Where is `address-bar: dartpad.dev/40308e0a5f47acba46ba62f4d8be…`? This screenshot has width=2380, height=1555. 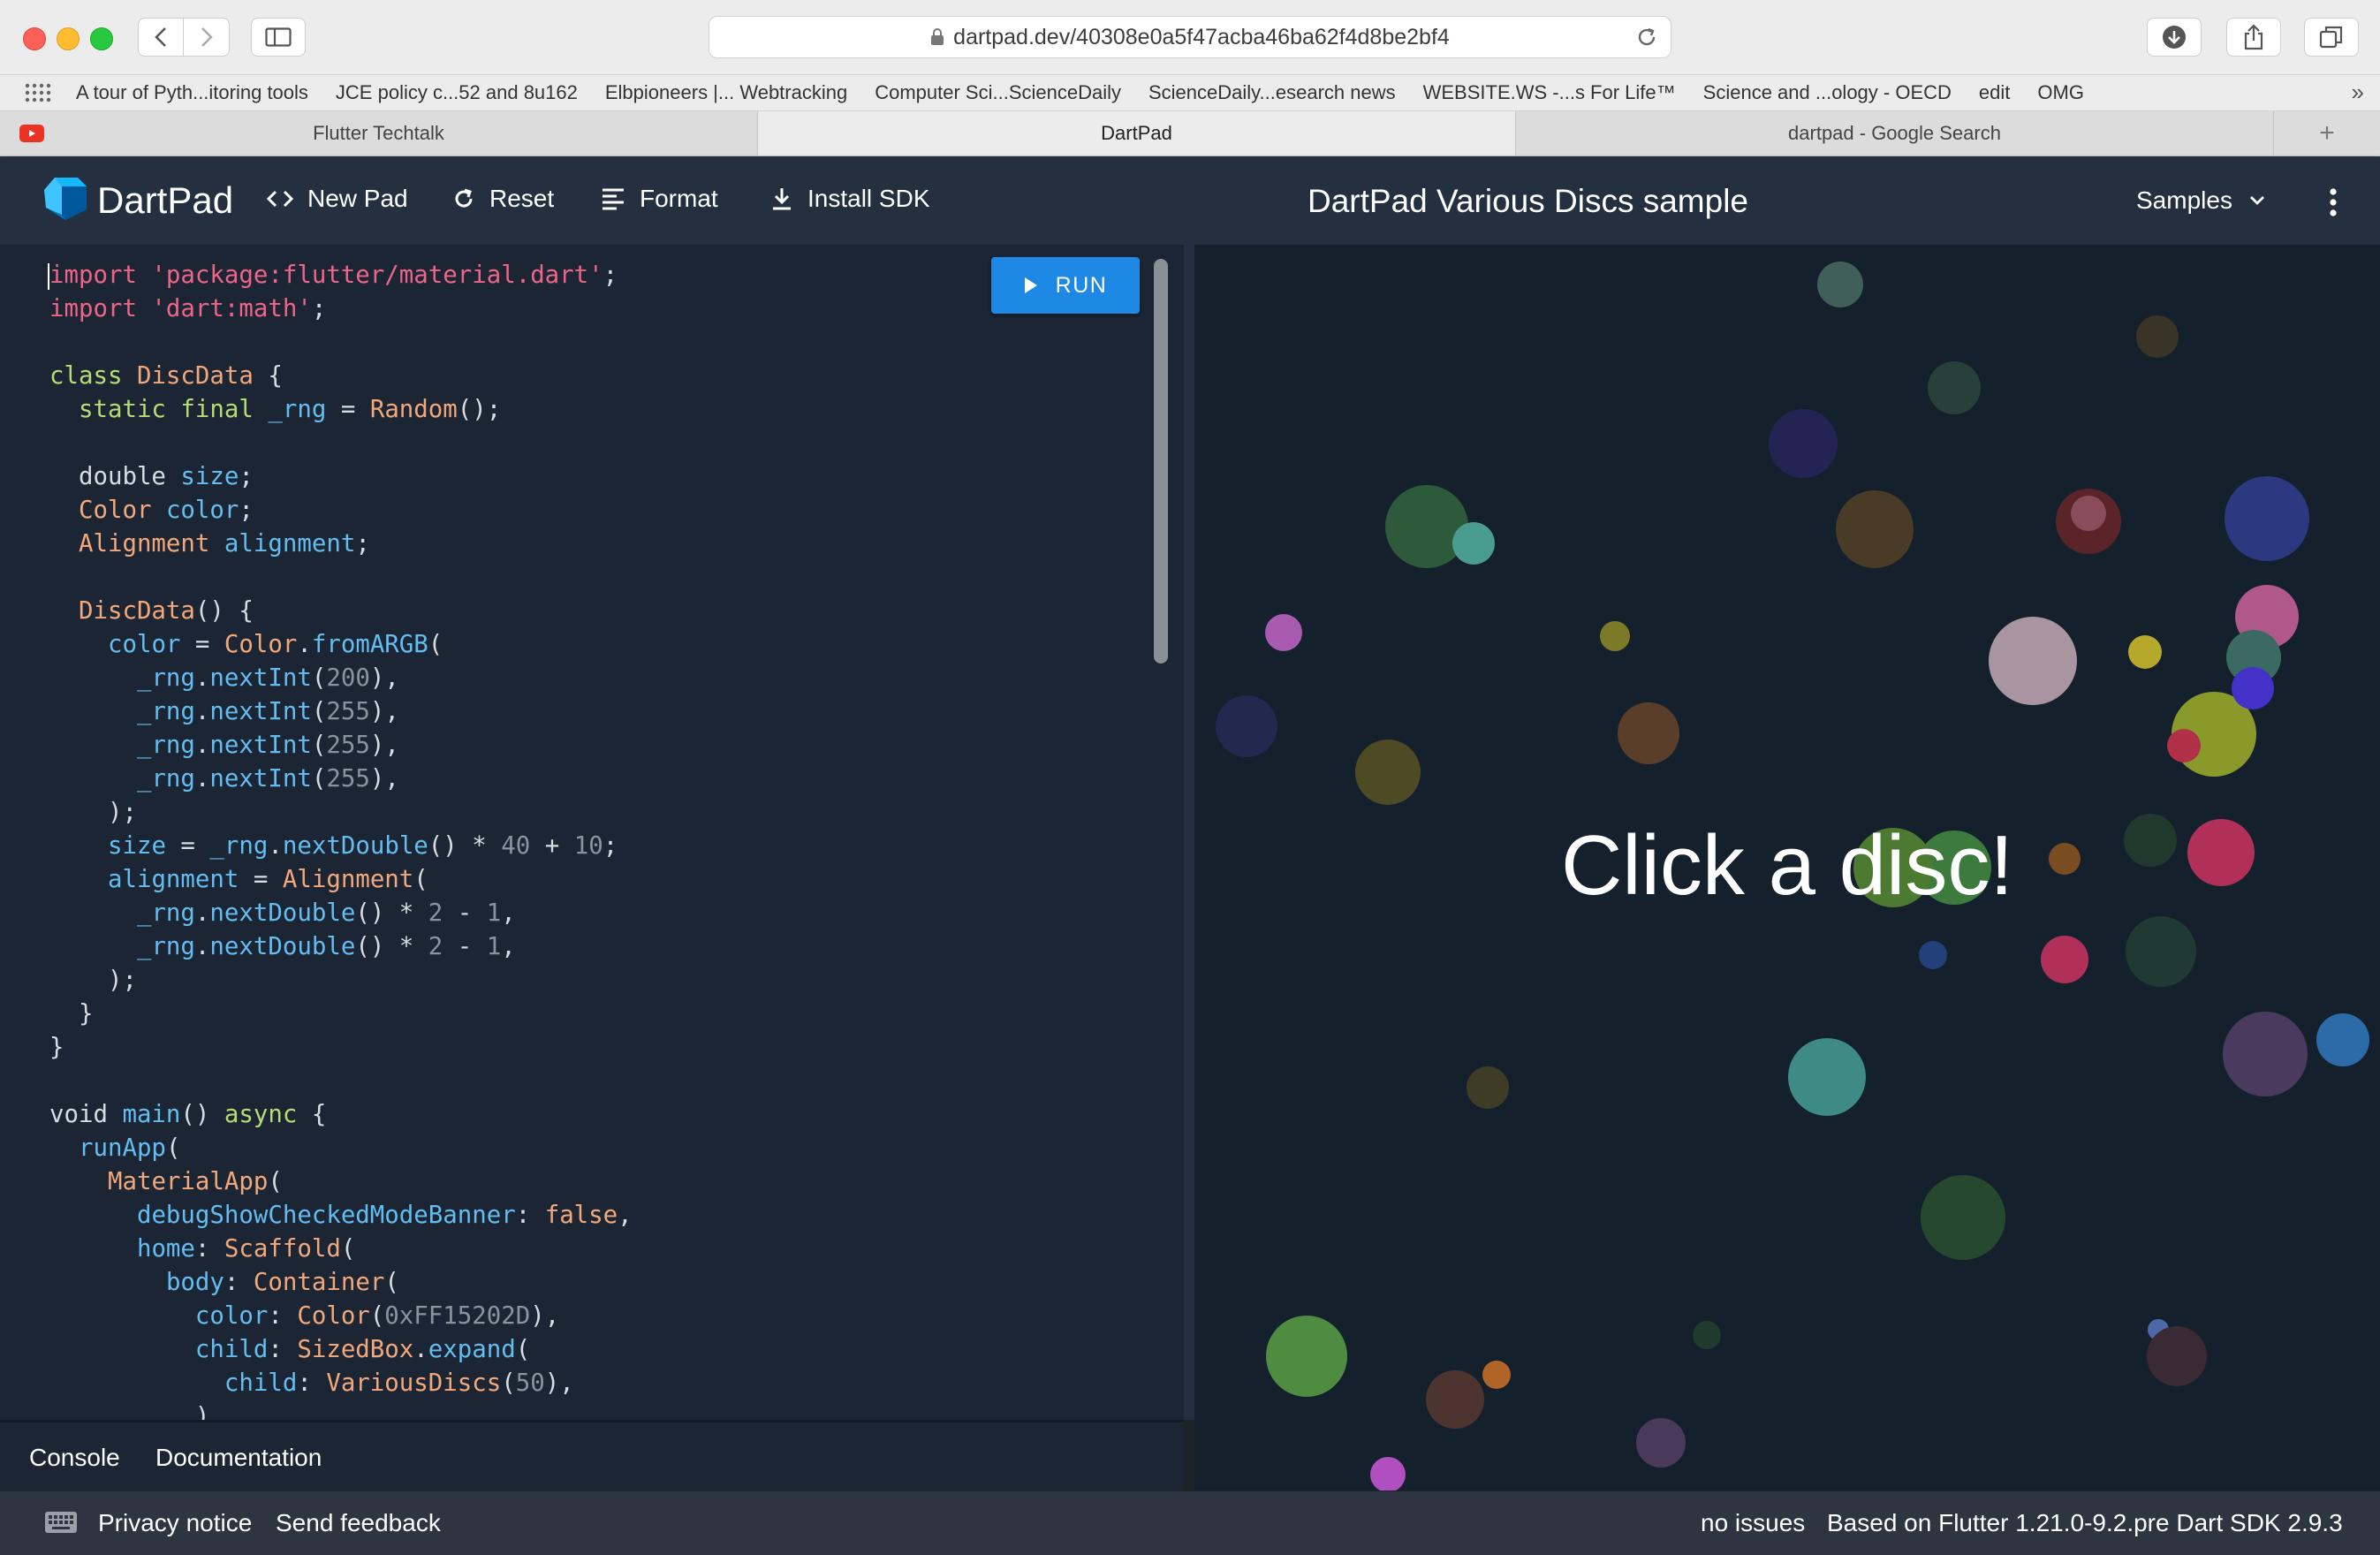
address-bar: dartpad.dev/40308e0a5f47acba46ba62f4d8be… is located at coordinates (1190, 37).